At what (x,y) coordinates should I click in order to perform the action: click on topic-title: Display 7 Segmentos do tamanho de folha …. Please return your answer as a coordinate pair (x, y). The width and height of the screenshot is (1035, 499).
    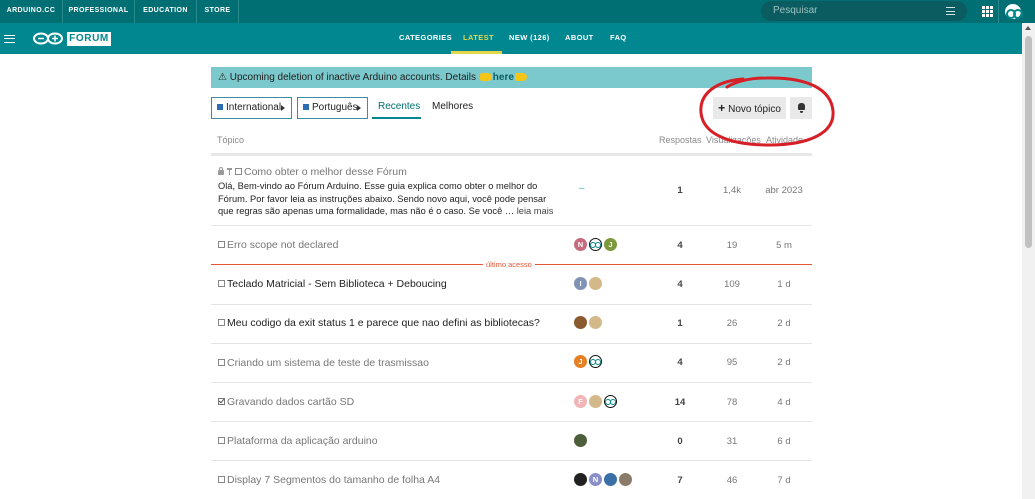
    Looking at the image, I should click on (334, 480).